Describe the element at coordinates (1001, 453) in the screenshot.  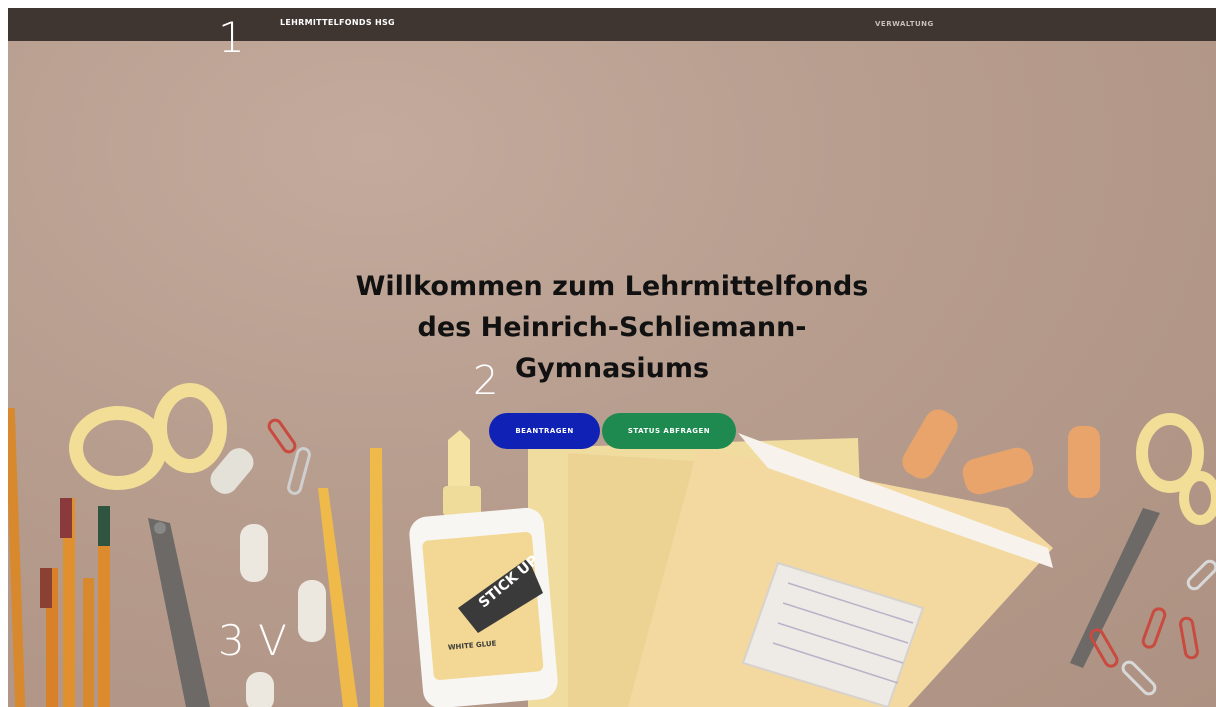
I see `eraser-right` at that location.